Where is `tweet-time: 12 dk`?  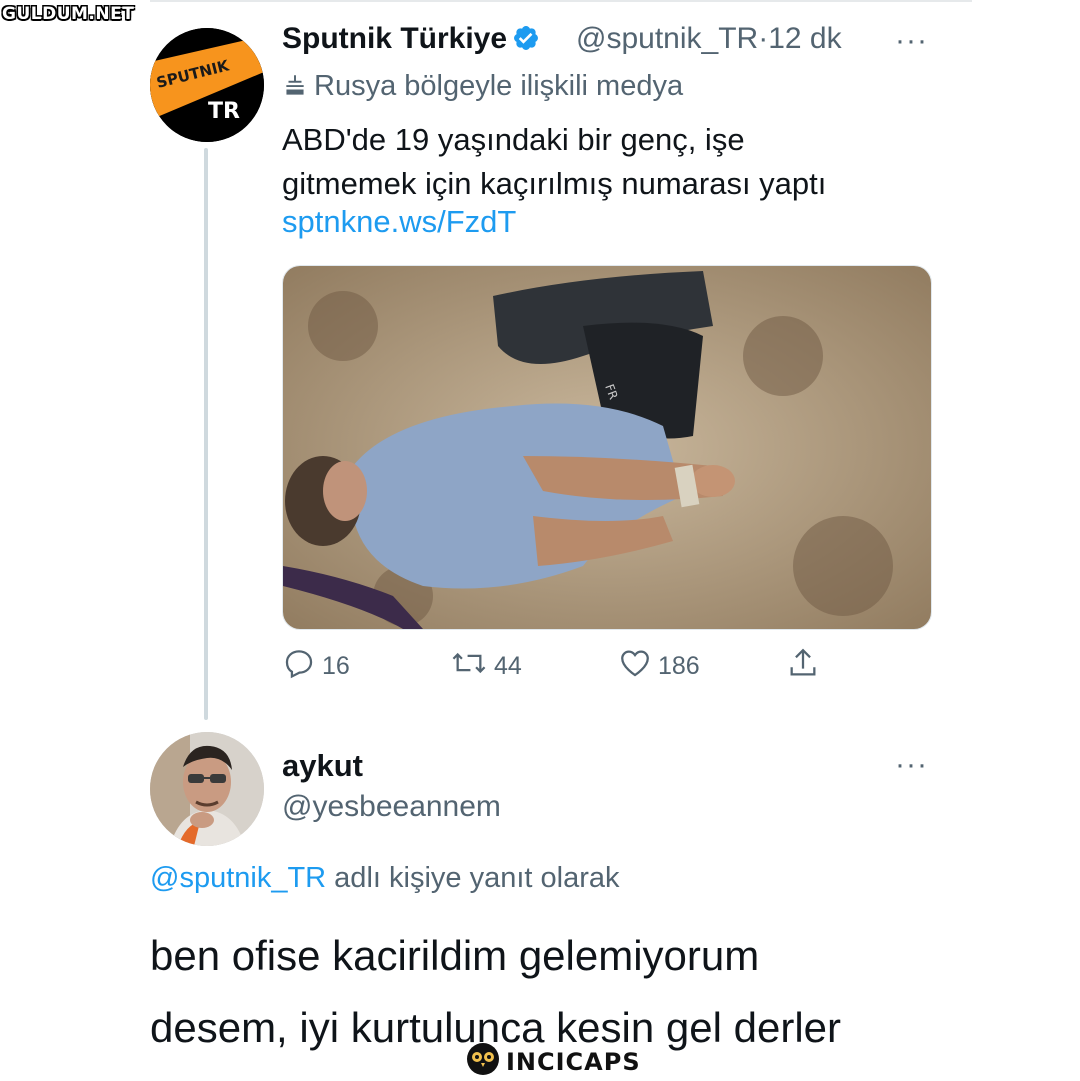 tweet-time: 12 dk is located at coordinates (804, 38).